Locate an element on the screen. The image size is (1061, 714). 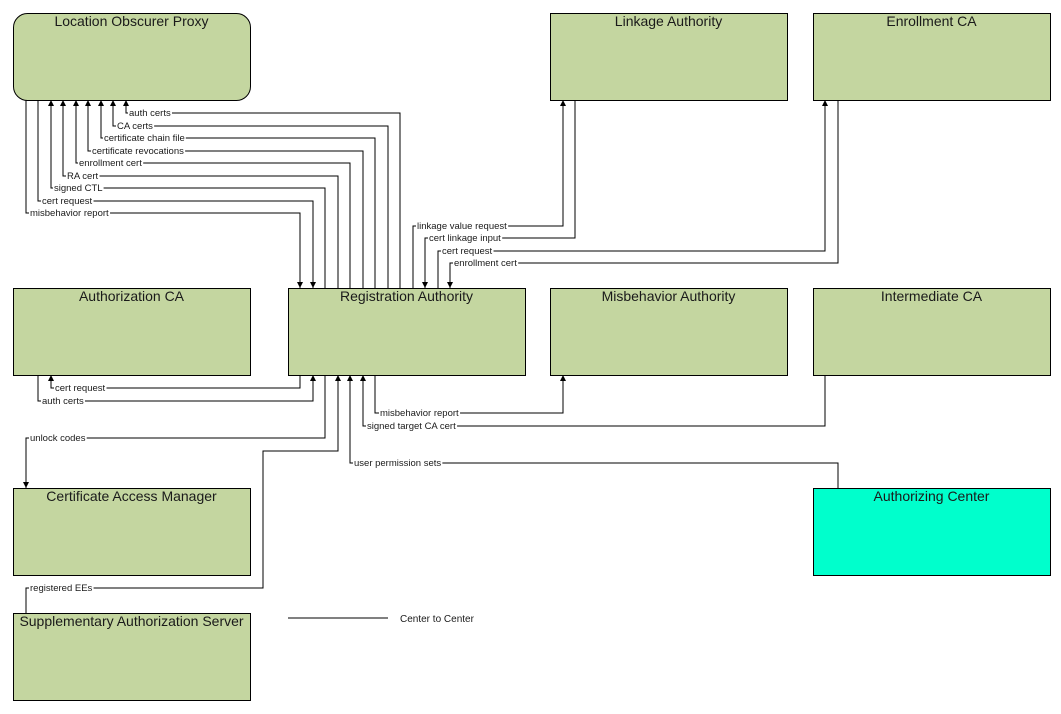
node-title: Misbehavior Authority is located at coordinates (669, 296).